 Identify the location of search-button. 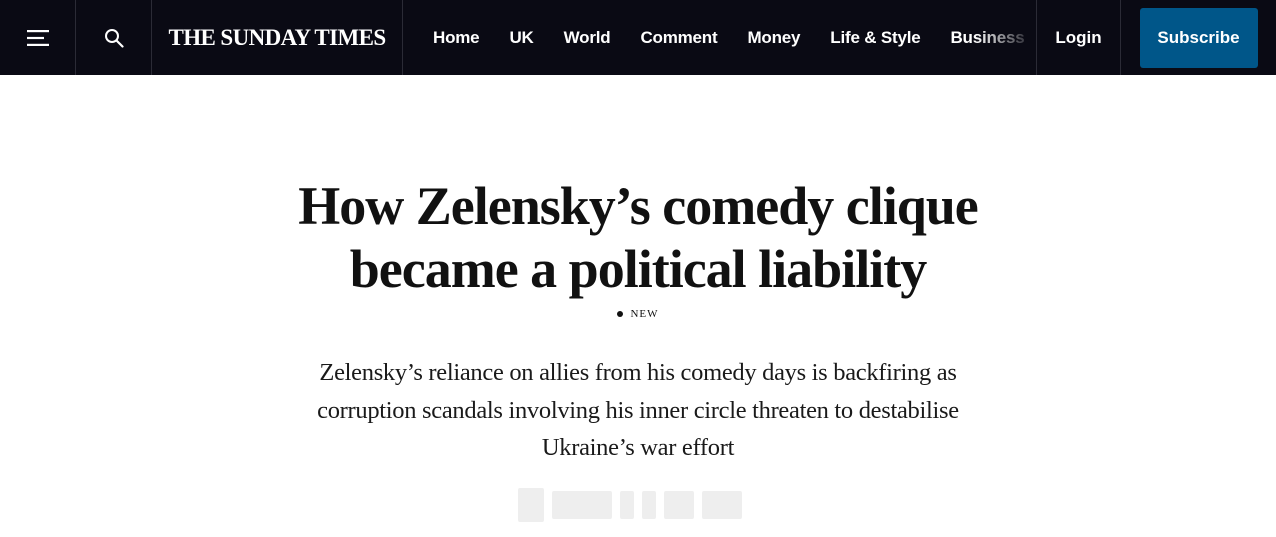
(114, 37).